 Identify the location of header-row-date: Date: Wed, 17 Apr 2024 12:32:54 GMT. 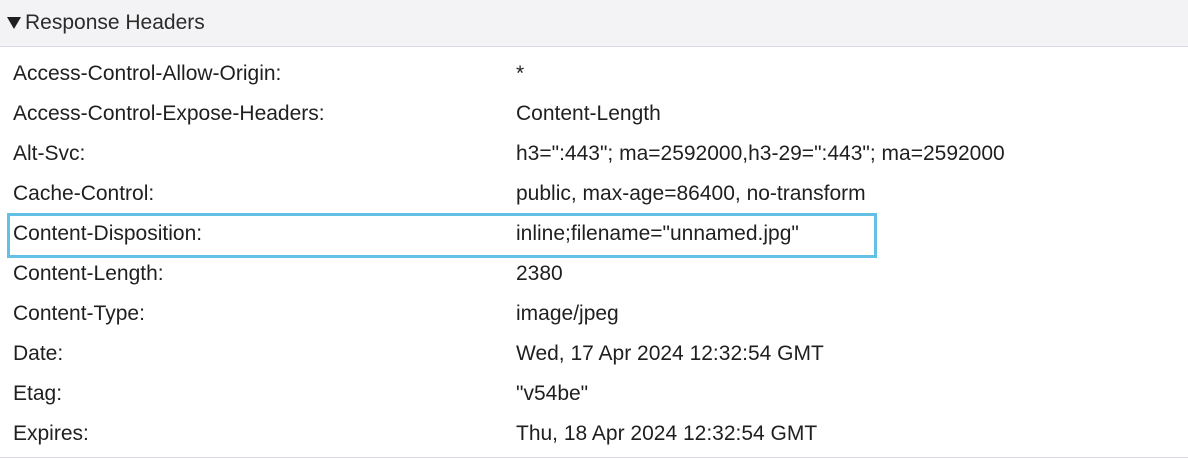
(594, 354).